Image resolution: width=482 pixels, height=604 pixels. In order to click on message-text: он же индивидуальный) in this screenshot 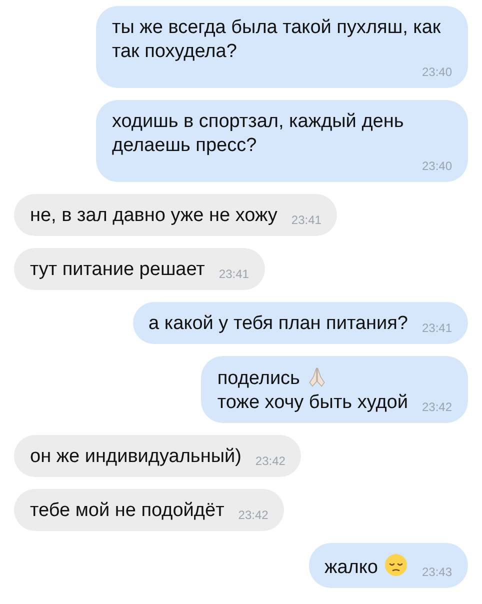, I will do `click(136, 456)`.